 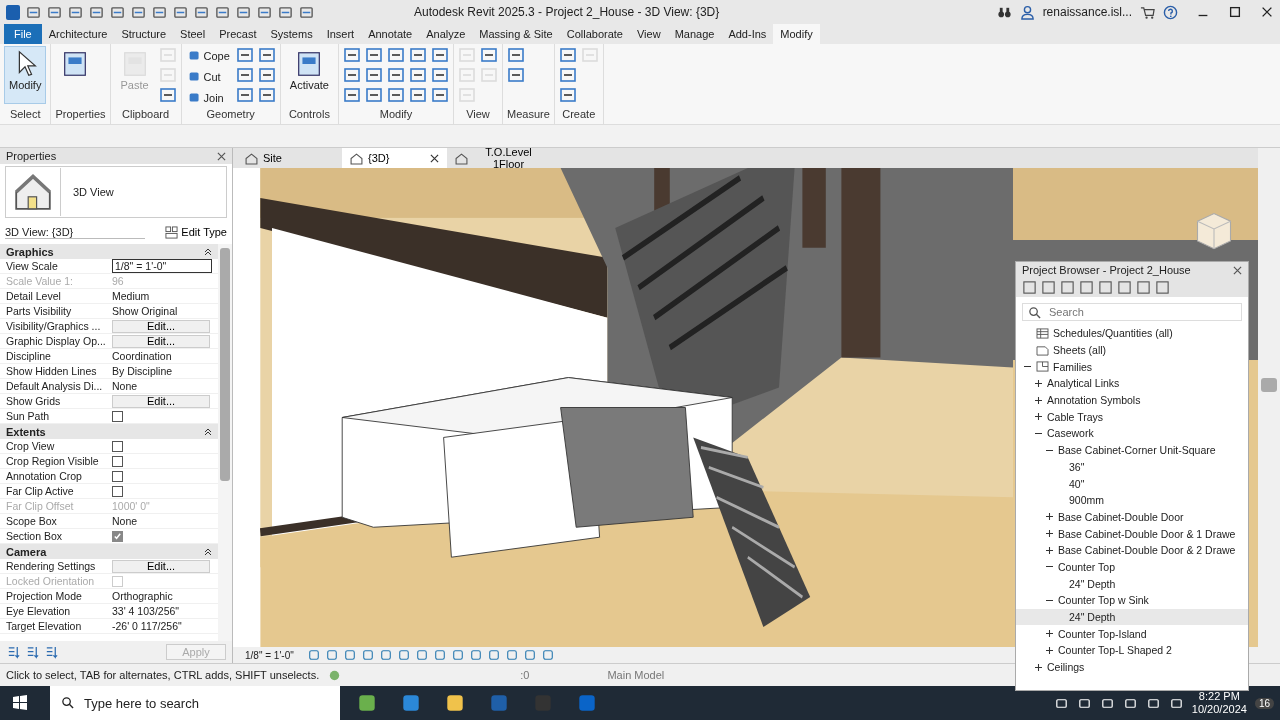 What do you see at coordinates (578, 115) in the screenshot?
I see `panel-label: Create` at bounding box center [578, 115].